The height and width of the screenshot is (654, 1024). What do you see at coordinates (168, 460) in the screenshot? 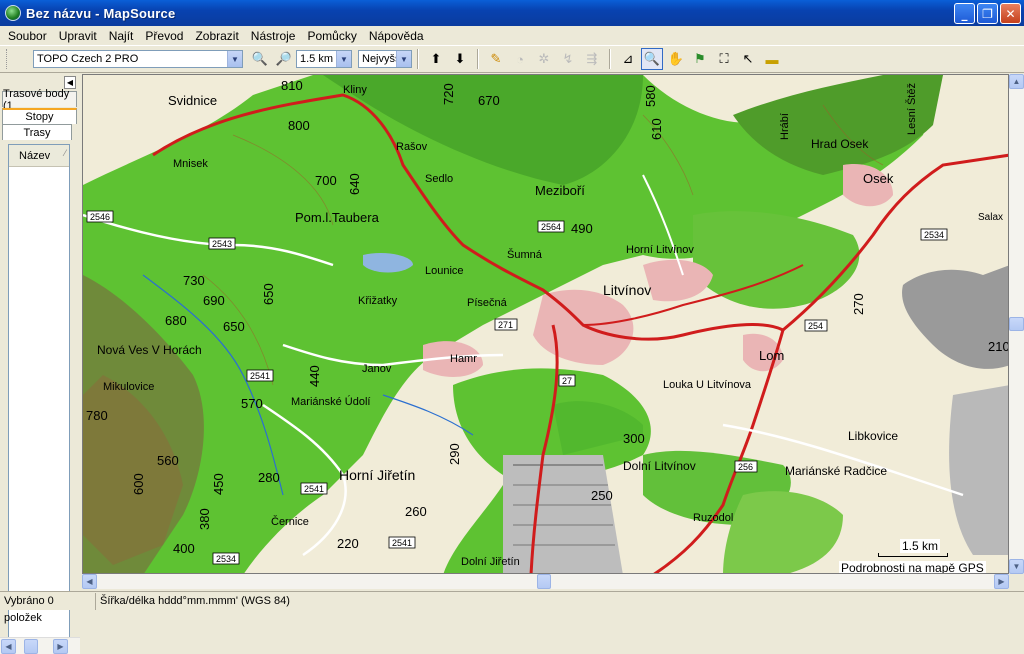
I see `elevation-label: 560` at bounding box center [168, 460].